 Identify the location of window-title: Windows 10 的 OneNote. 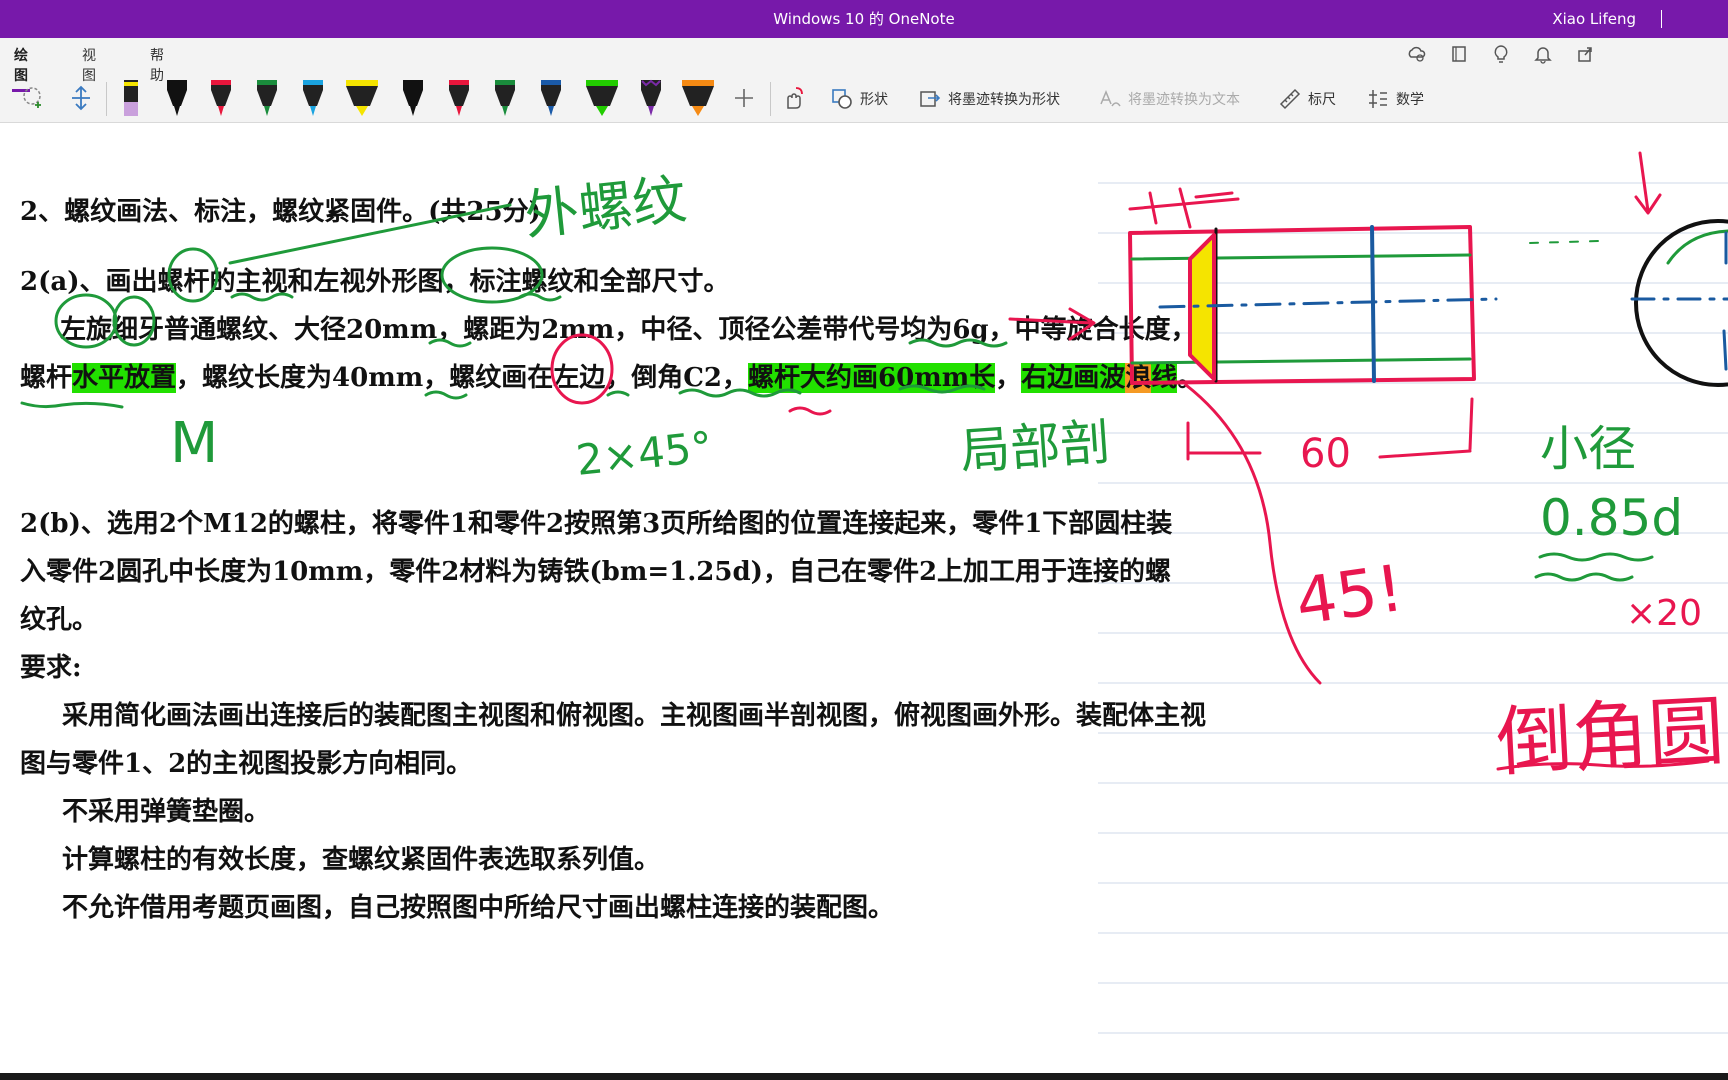
(864, 19).